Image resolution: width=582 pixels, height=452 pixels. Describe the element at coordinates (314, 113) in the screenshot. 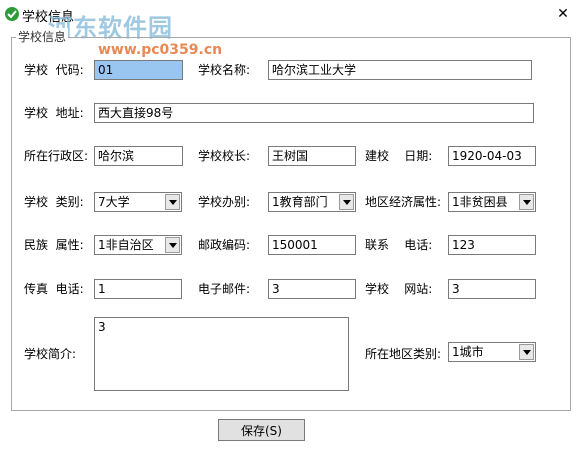

I see `address-field: 西大直接98号` at that location.